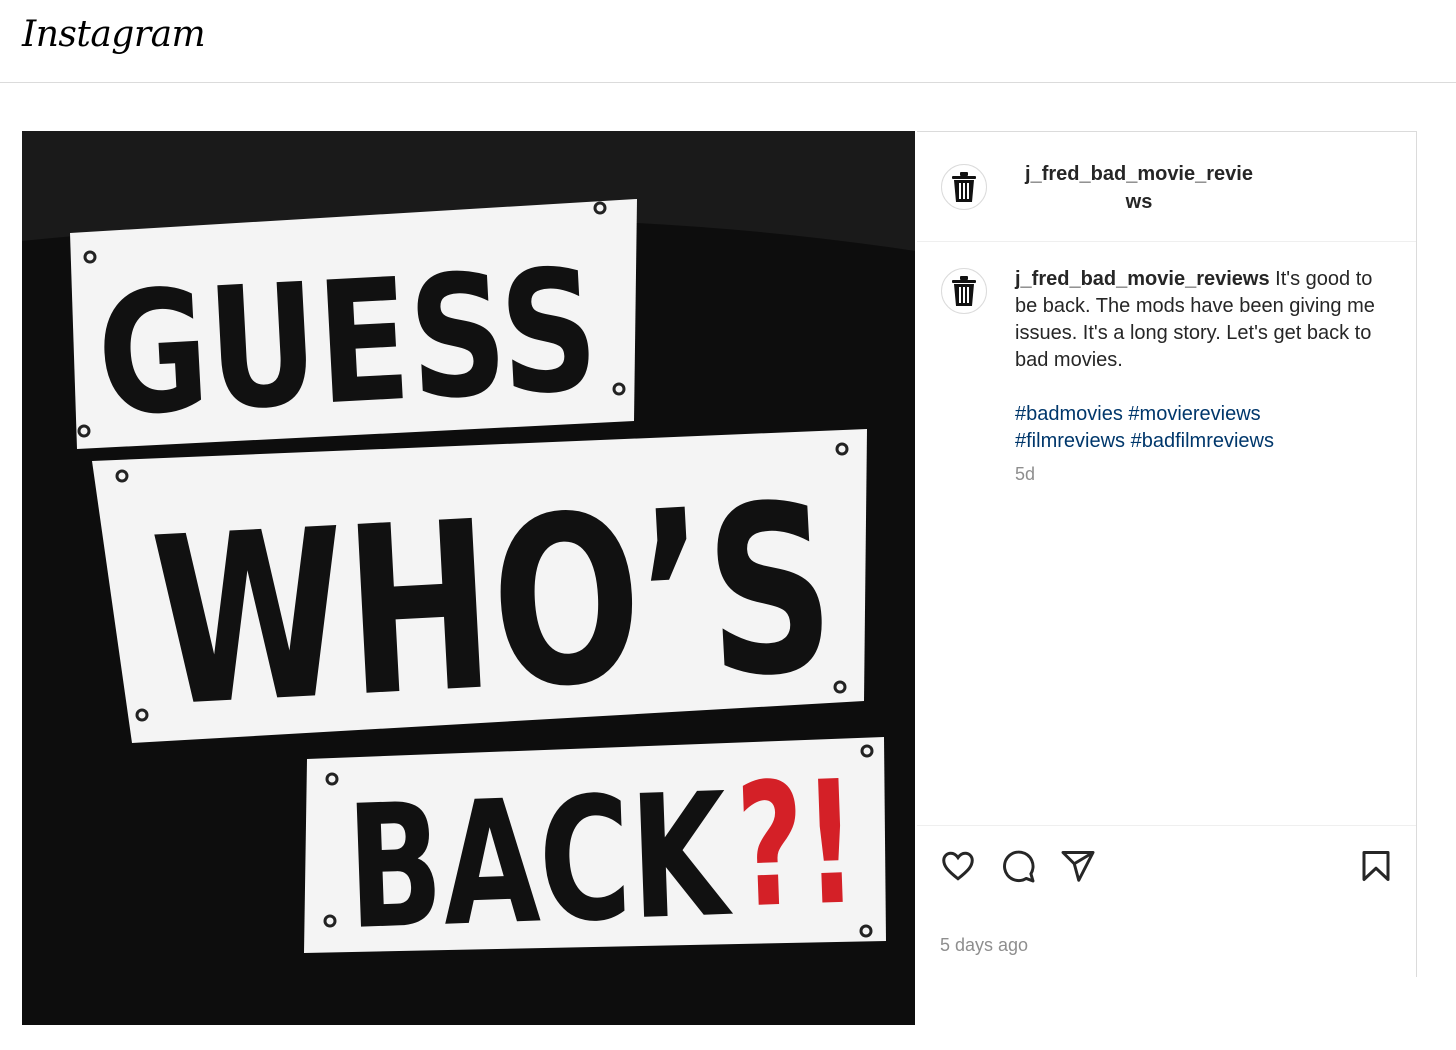 The height and width of the screenshot is (1050, 1456). Describe the element at coordinates (1142, 279) in the screenshot. I see `caption-username: j_fred_bad_movie_reviews` at that location.